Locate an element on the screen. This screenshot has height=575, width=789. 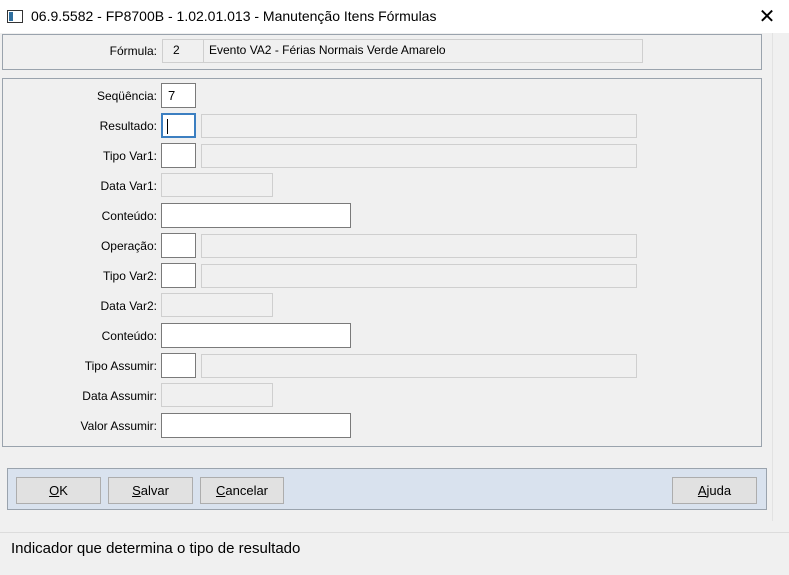
tipo-assumir-input is located at coordinates (178, 365).